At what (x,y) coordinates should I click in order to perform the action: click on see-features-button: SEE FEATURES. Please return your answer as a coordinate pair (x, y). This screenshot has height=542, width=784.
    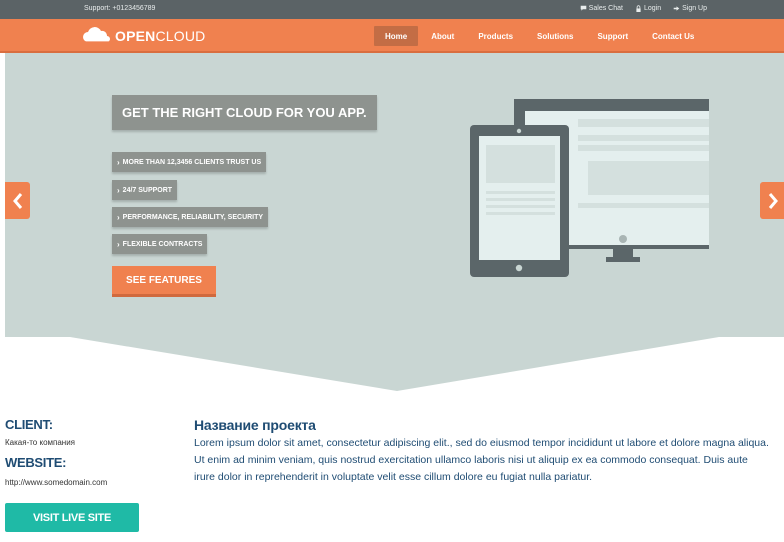
    Looking at the image, I should click on (164, 281).